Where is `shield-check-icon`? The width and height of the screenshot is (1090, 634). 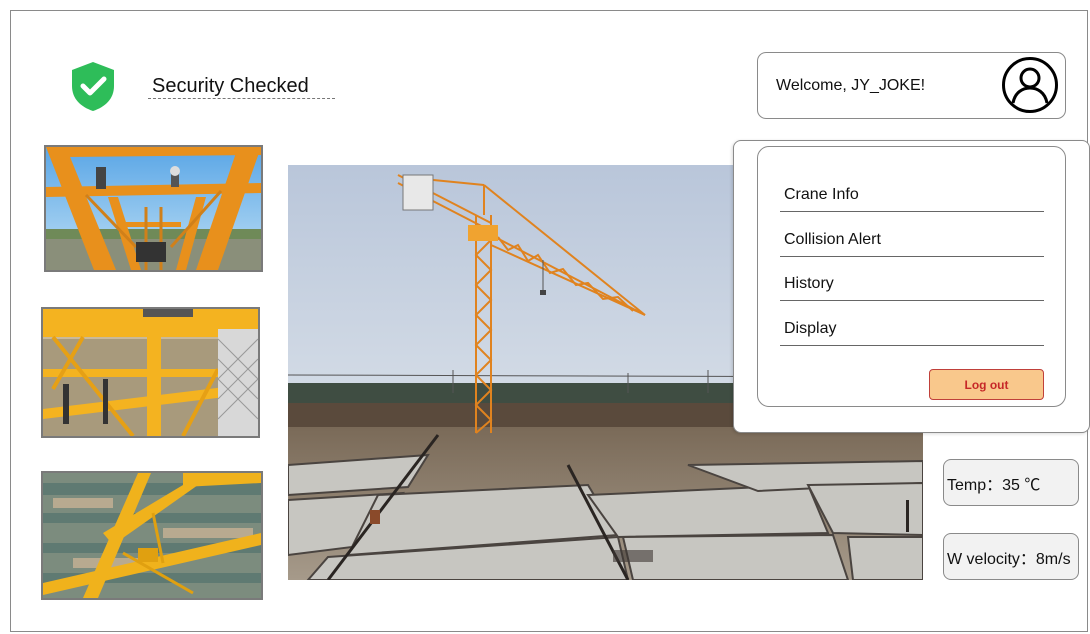
shield-check-icon is located at coordinates (93, 86).